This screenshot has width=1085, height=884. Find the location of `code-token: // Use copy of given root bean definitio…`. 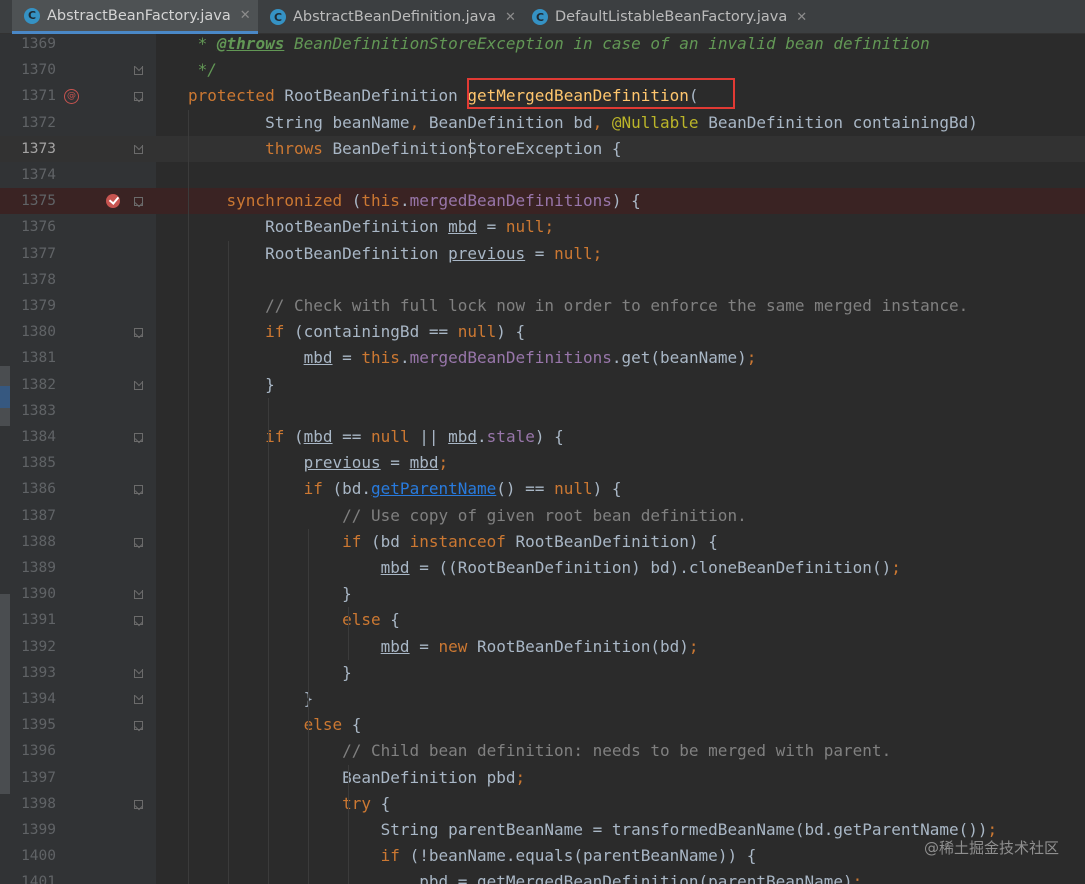

code-token: // Use copy of given root bean definitio… is located at coordinates (467, 515).